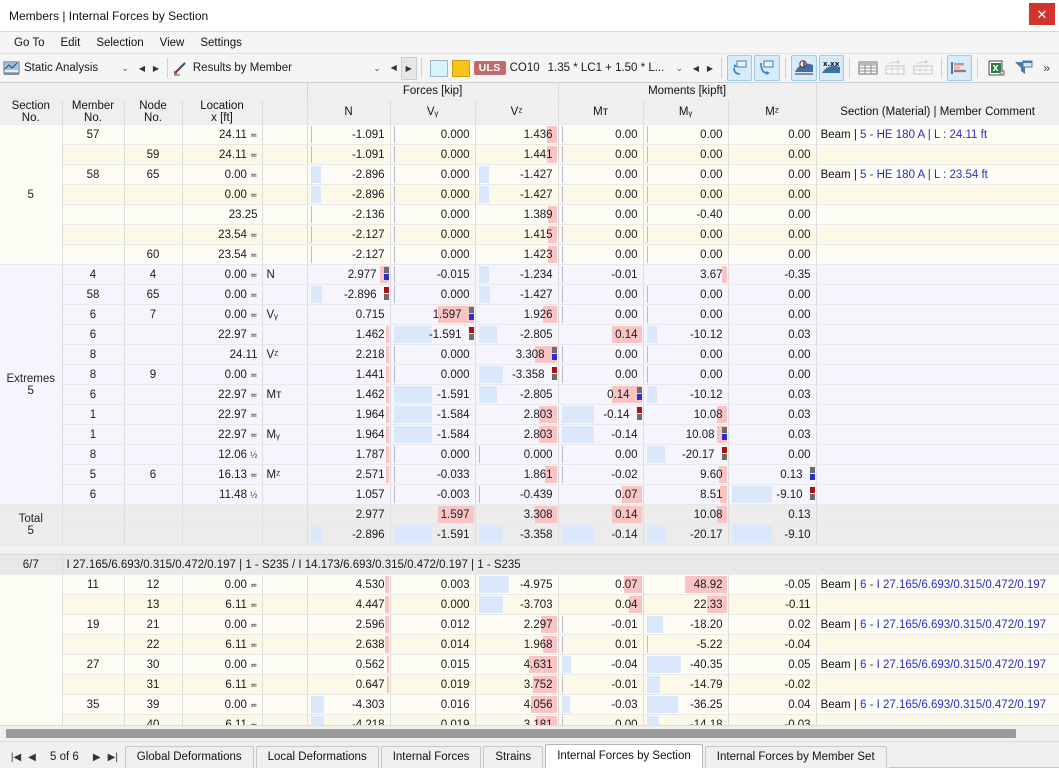 The width and height of the screenshot is (1059, 768). Describe the element at coordinates (69, 68) in the screenshot. I see `analysis-type-combo: Static Analysis ⌄` at that location.